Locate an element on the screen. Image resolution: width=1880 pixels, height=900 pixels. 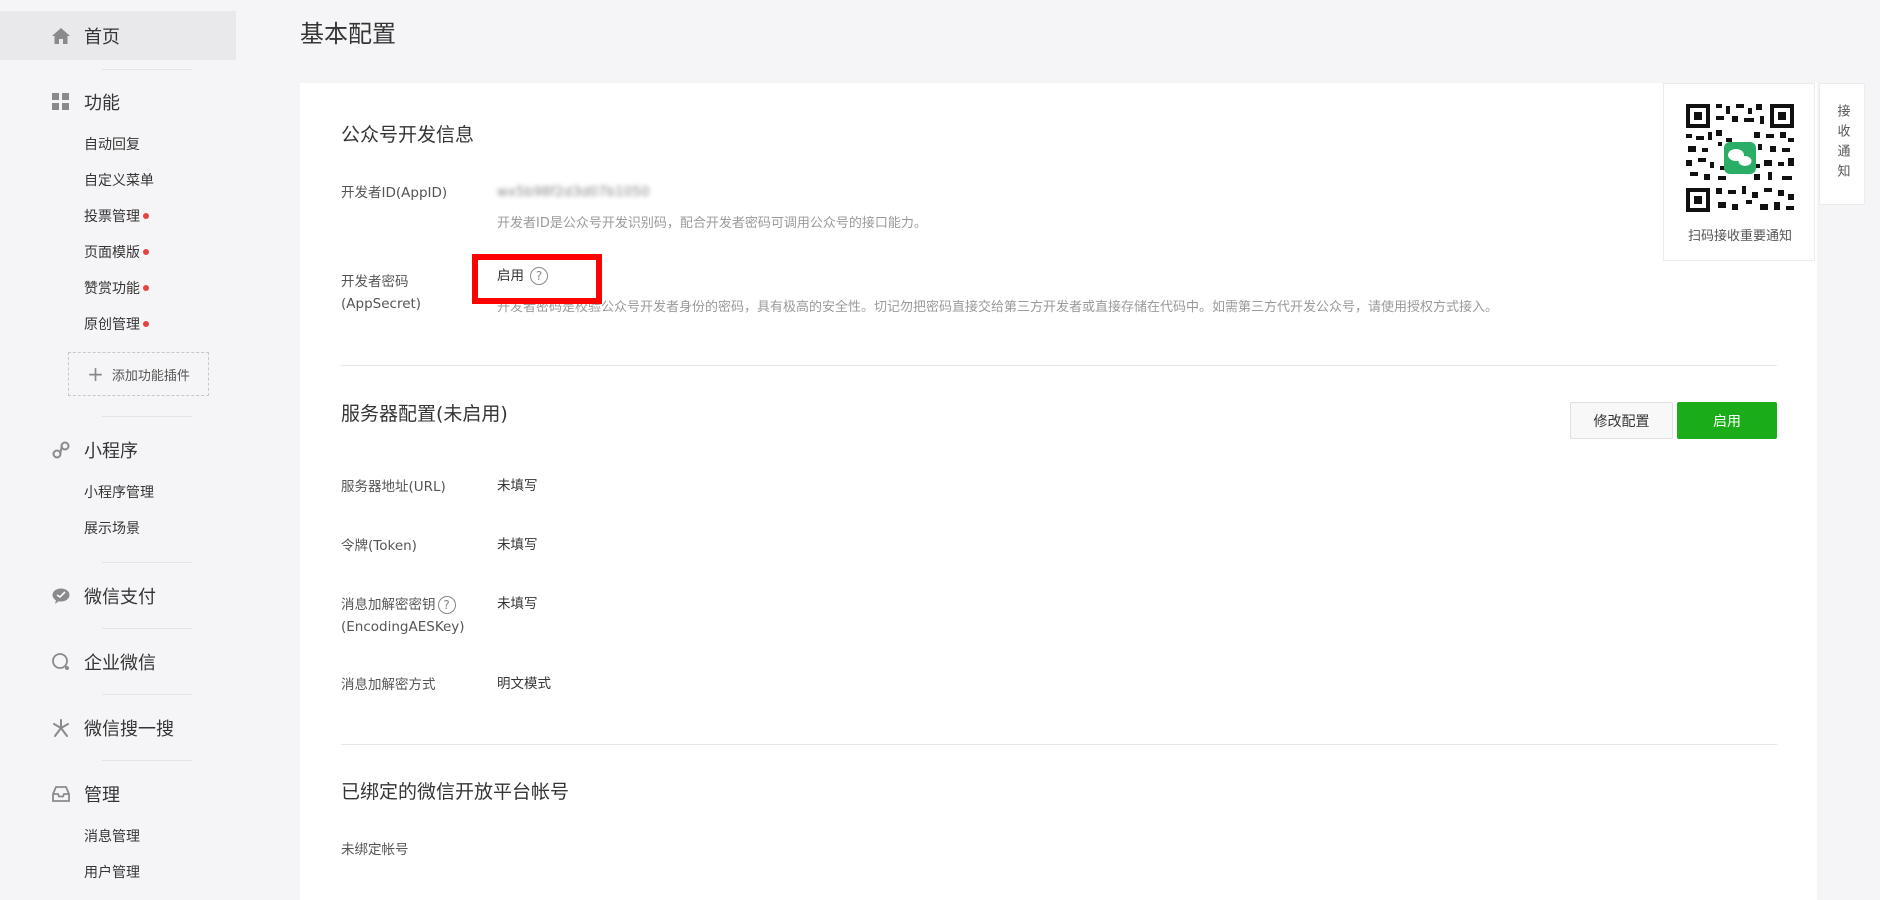
inbox-icon is located at coordinates (61, 794).